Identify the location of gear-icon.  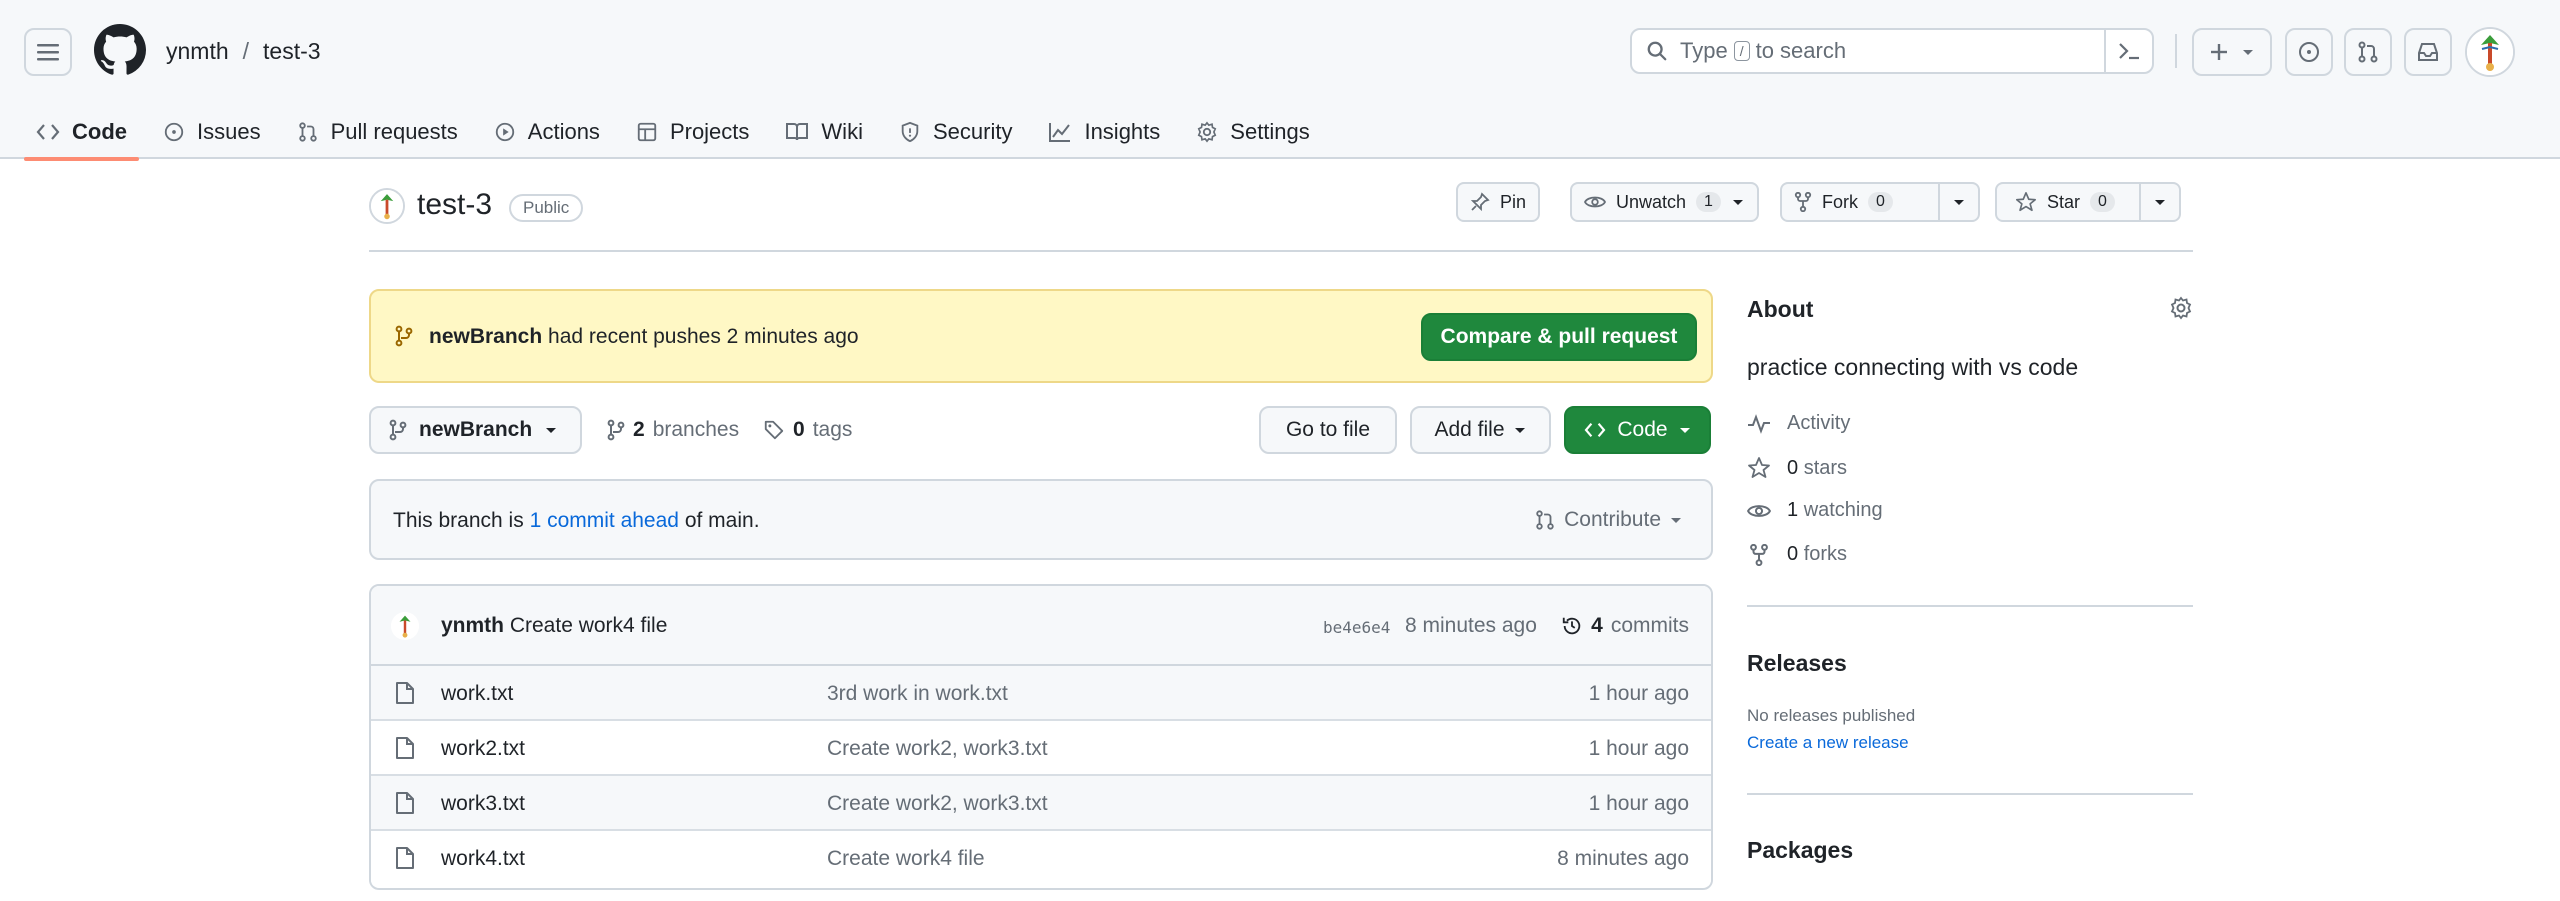
(2181, 308).